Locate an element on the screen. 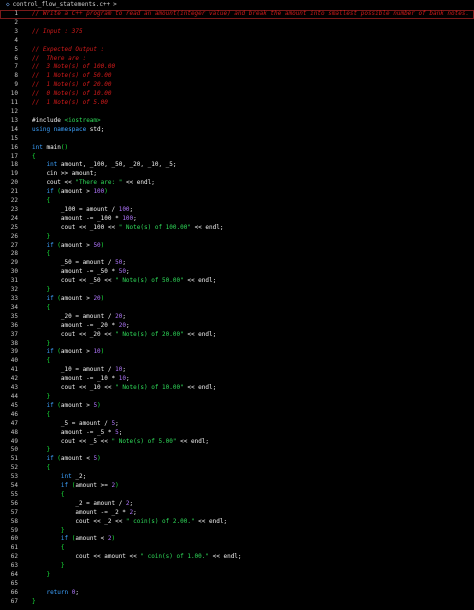  code-line: 48 amount -= _5 * 5; is located at coordinates (237, 433).